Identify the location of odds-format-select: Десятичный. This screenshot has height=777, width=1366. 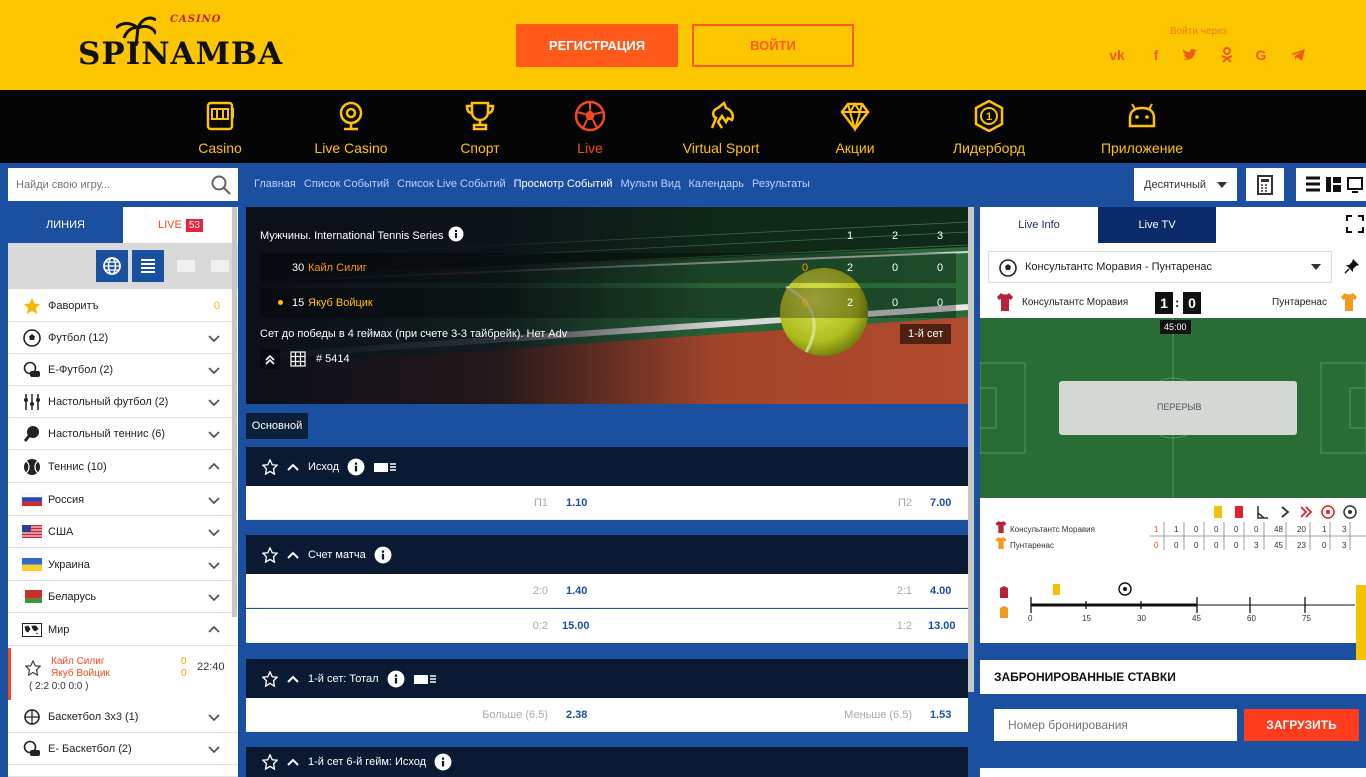
(1185, 184).